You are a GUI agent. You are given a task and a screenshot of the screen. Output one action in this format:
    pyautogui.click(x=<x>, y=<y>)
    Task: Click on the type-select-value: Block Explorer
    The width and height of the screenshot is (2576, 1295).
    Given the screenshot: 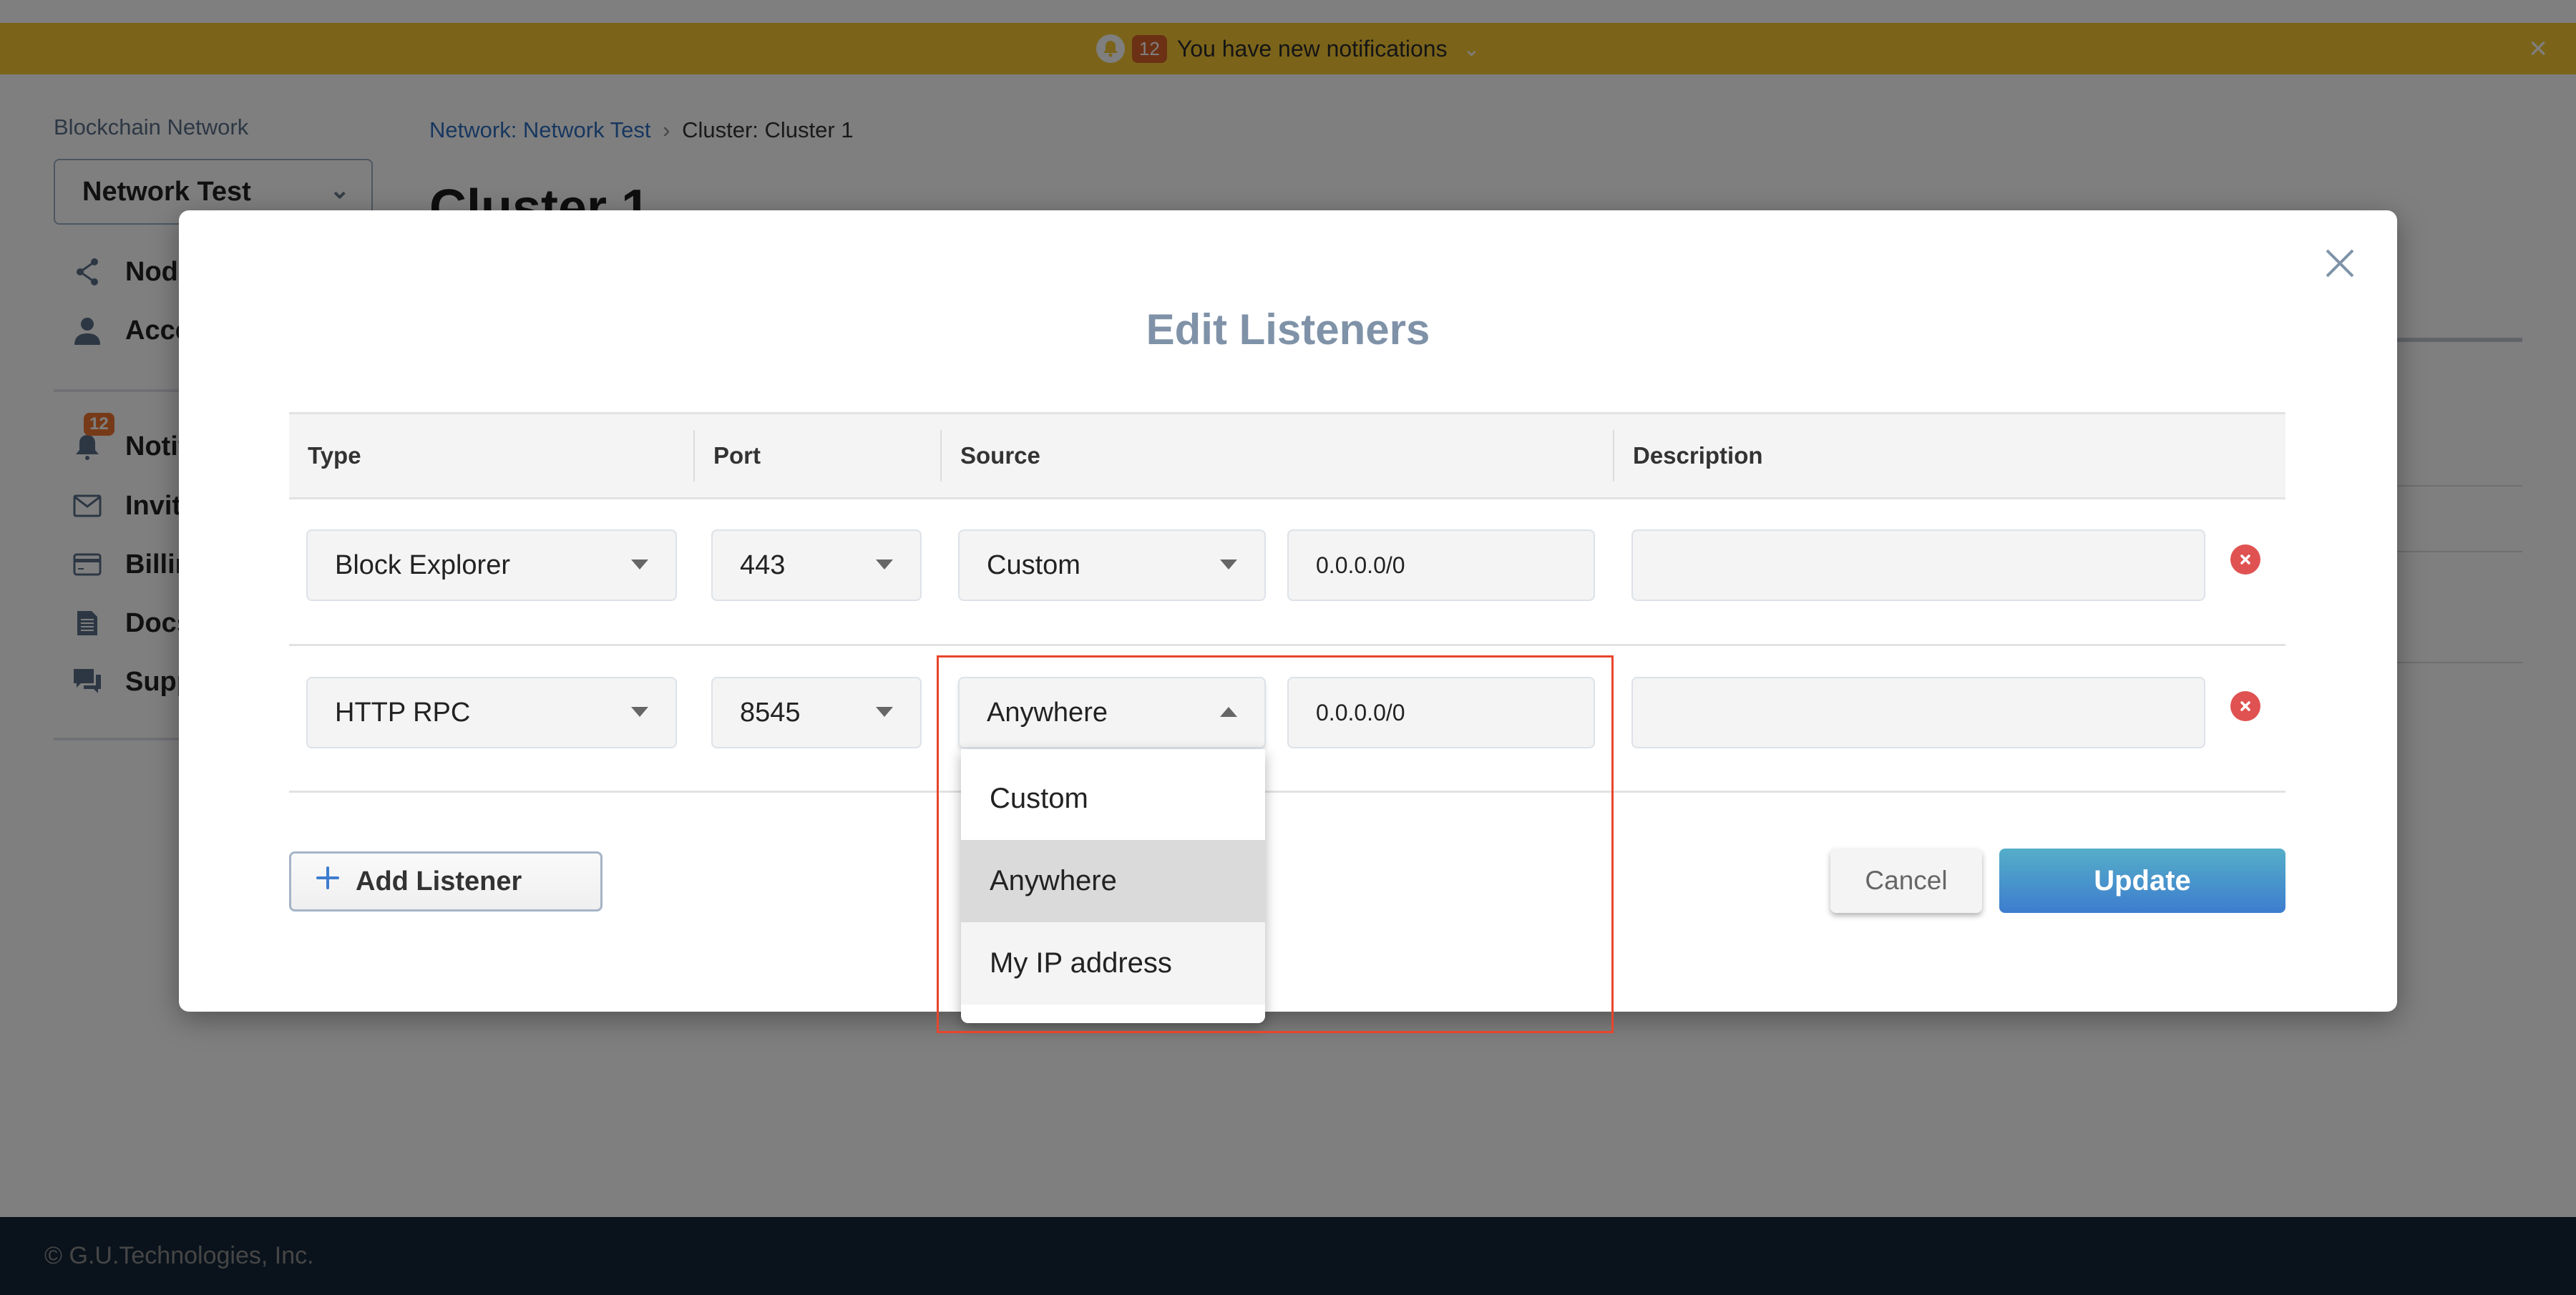 What is the action you would take?
    pyautogui.click(x=422, y=564)
    